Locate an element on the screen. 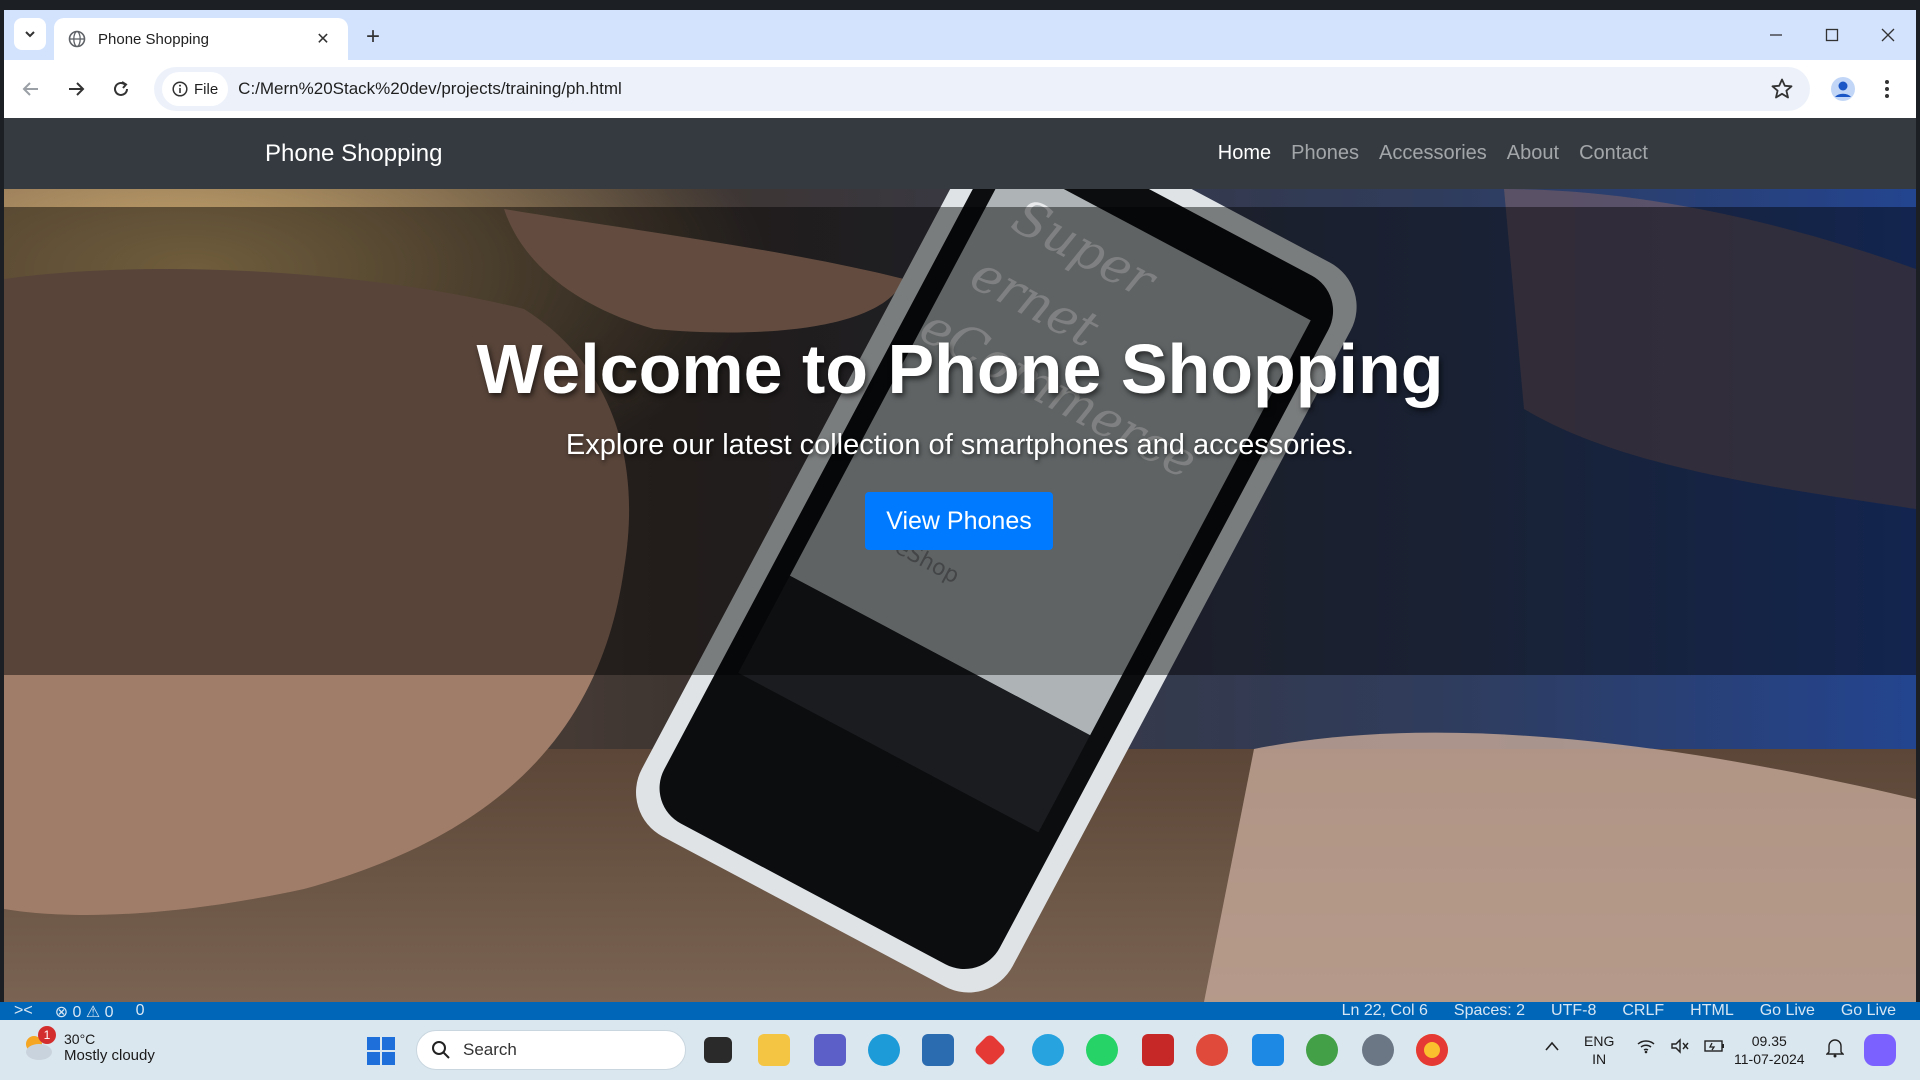 The height and width of the screenshot is (1080, 1920). taskbar-search: Search is located at coordinates (551, 1050).